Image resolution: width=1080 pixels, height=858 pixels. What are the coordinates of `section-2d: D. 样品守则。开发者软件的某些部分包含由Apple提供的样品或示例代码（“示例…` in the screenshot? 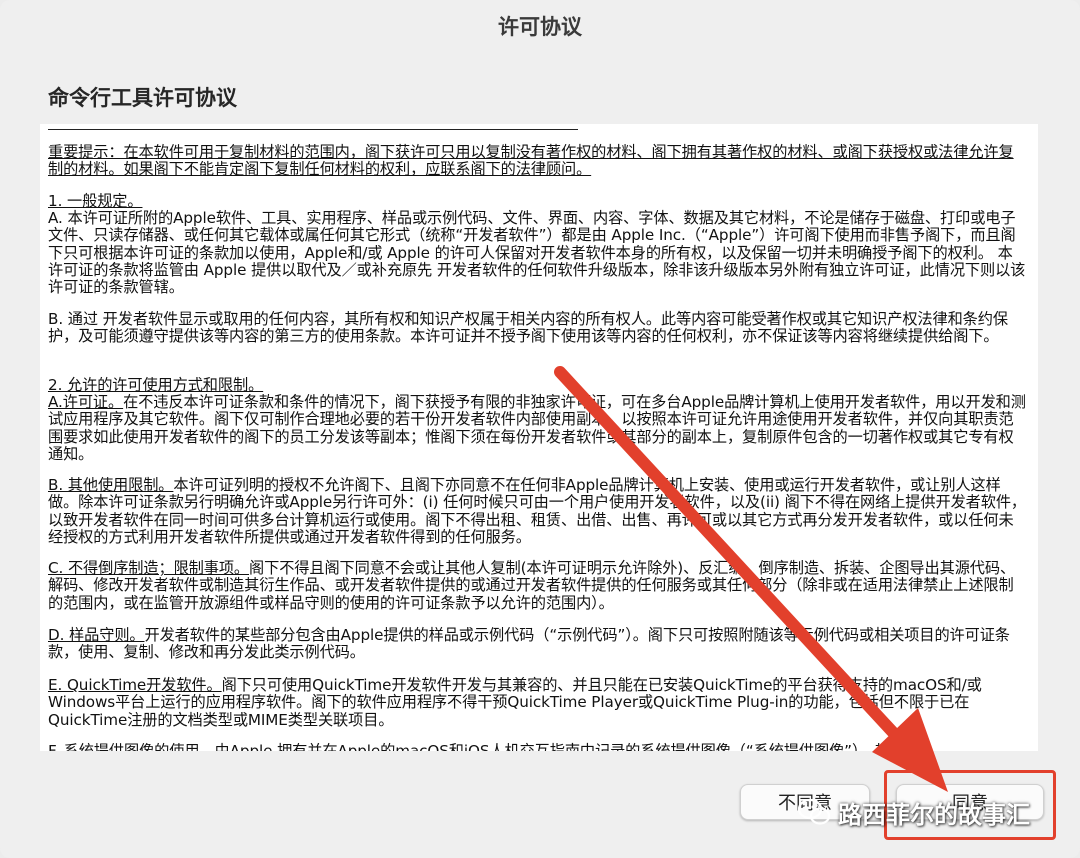 It's located at (537, 644).